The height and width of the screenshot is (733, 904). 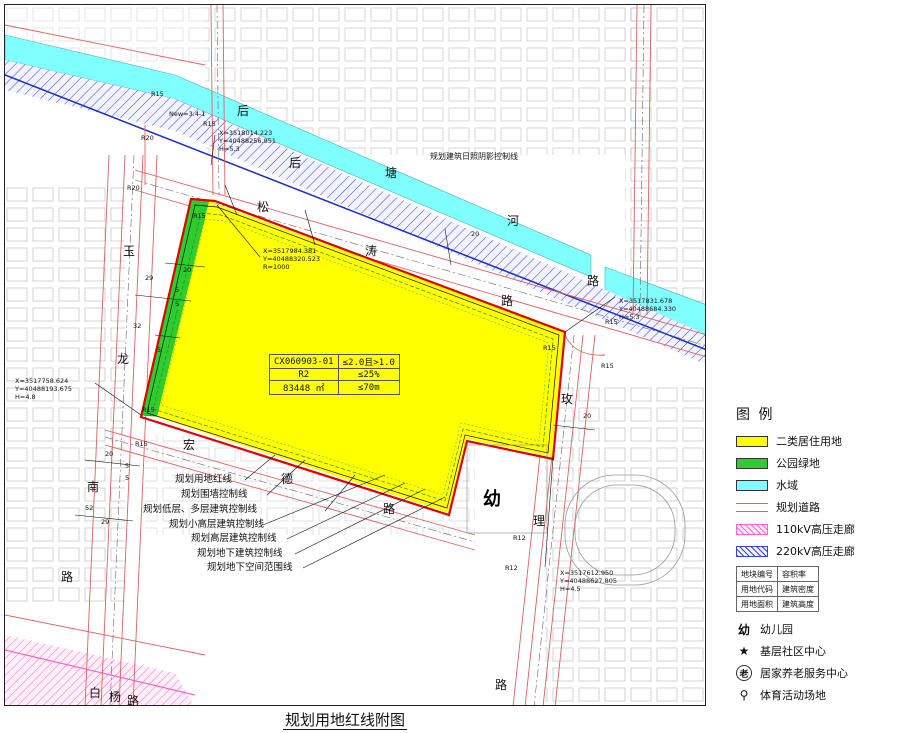 I want to click on elderly-care-icon: 老, so click(x=744, y=673).